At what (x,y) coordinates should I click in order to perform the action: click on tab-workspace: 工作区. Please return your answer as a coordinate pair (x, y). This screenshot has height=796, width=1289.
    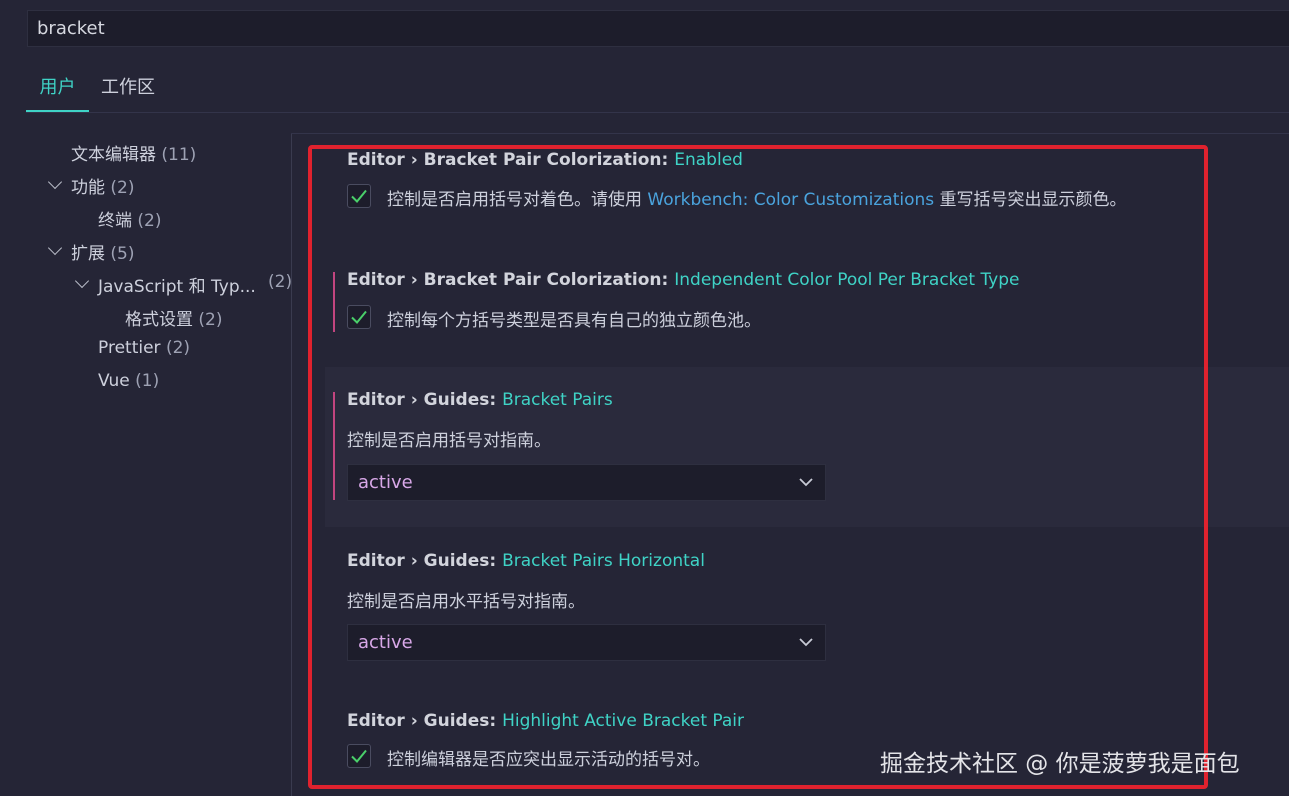
    Looking at the image, I should click on (128, 91).